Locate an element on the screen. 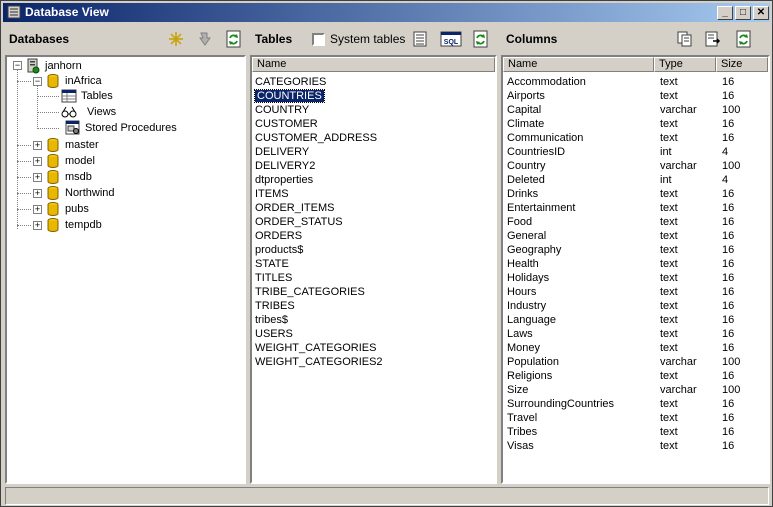 Image resolution: width=773 pixels, height=507 pixels. table-row: STATE is located at coordinates (272, 264).